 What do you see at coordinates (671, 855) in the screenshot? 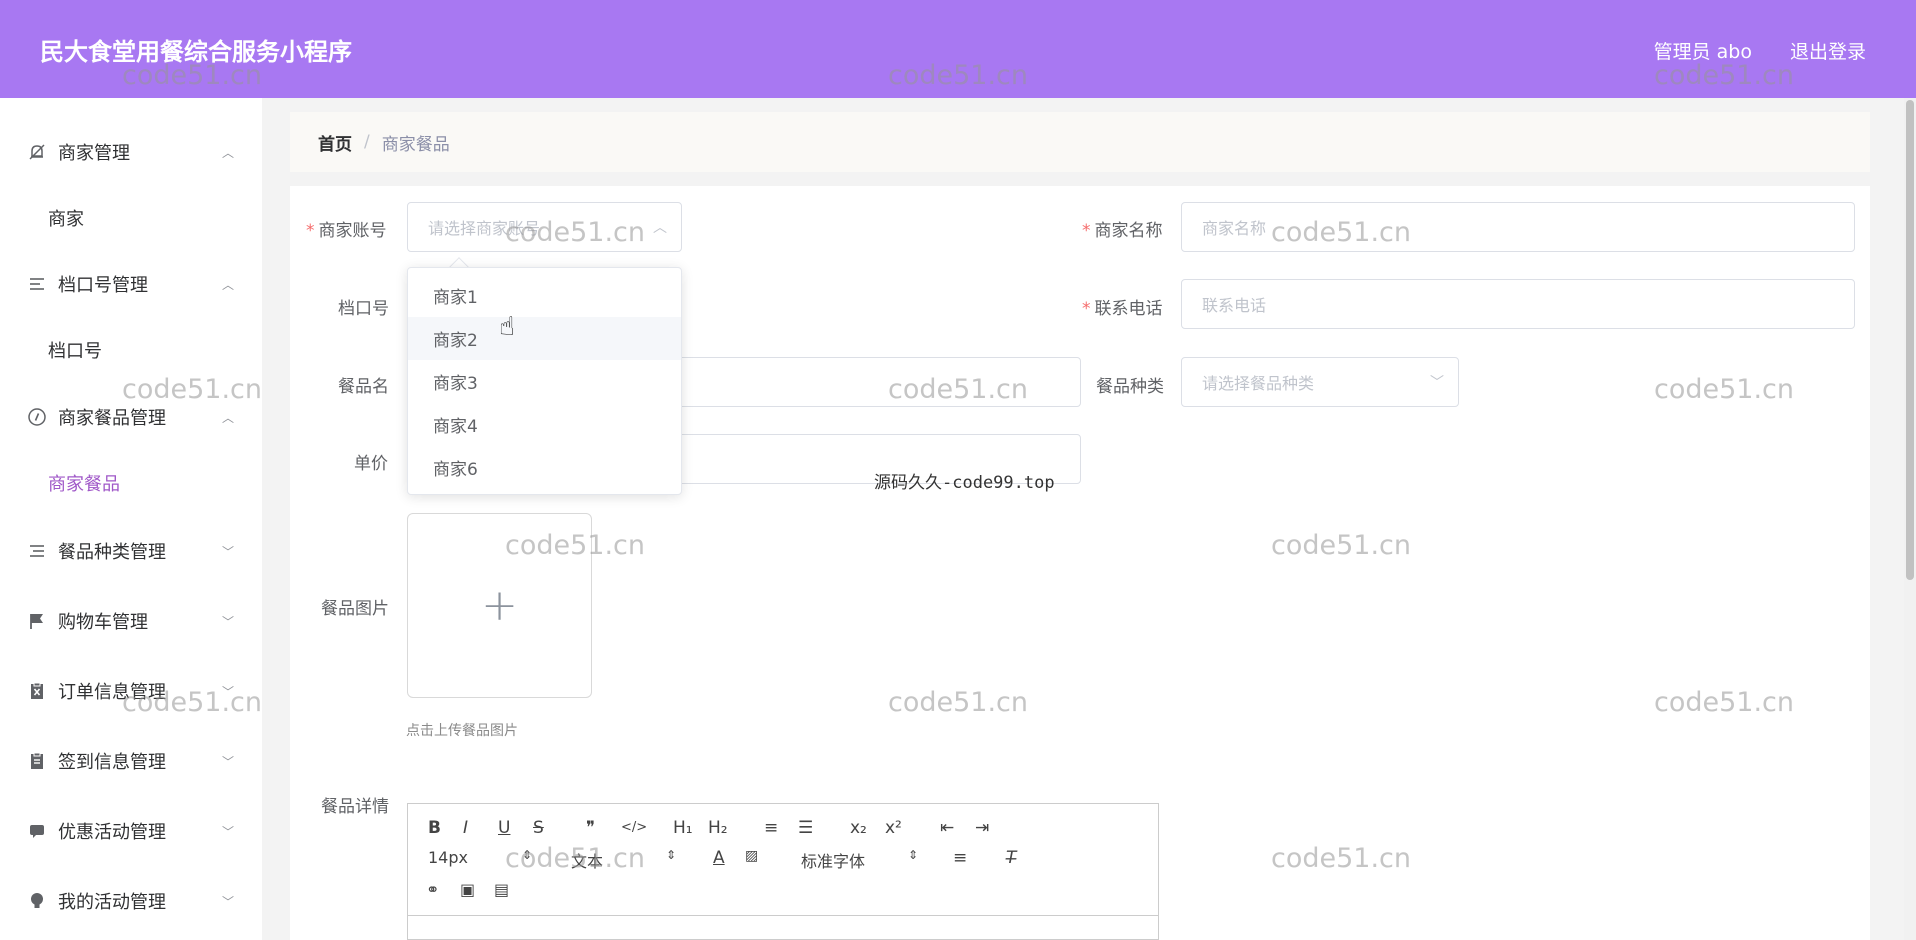
I see `select-arrows-icon: ⇕` at bounding box center [671, 855].